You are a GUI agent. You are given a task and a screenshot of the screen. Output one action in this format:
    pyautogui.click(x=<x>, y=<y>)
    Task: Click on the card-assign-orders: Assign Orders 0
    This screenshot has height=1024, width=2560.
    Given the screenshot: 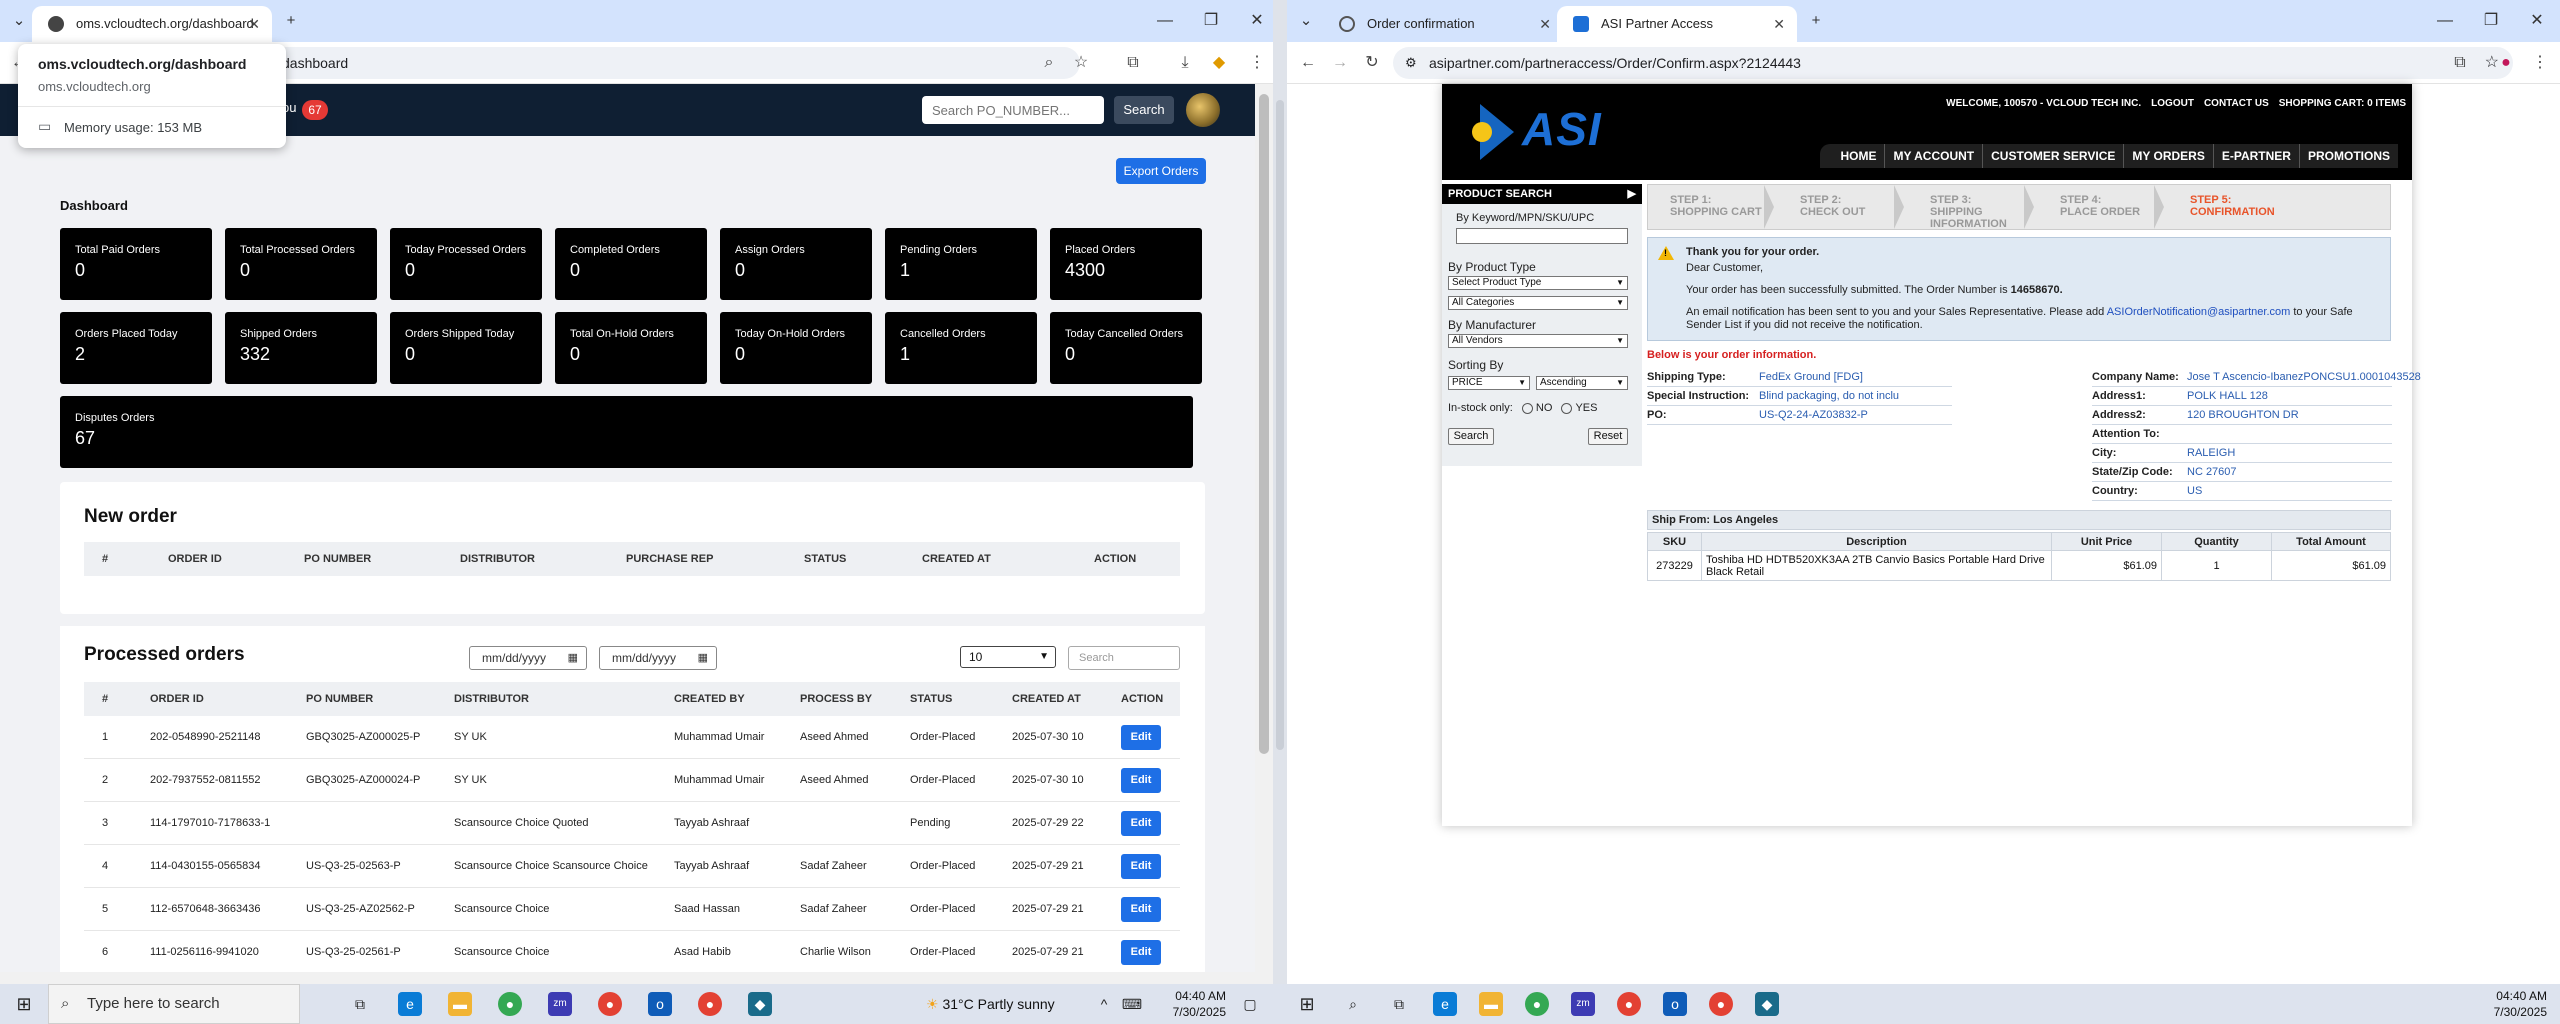 What is the action you would take?
    pyautogui.click(x=796, y=264)
    